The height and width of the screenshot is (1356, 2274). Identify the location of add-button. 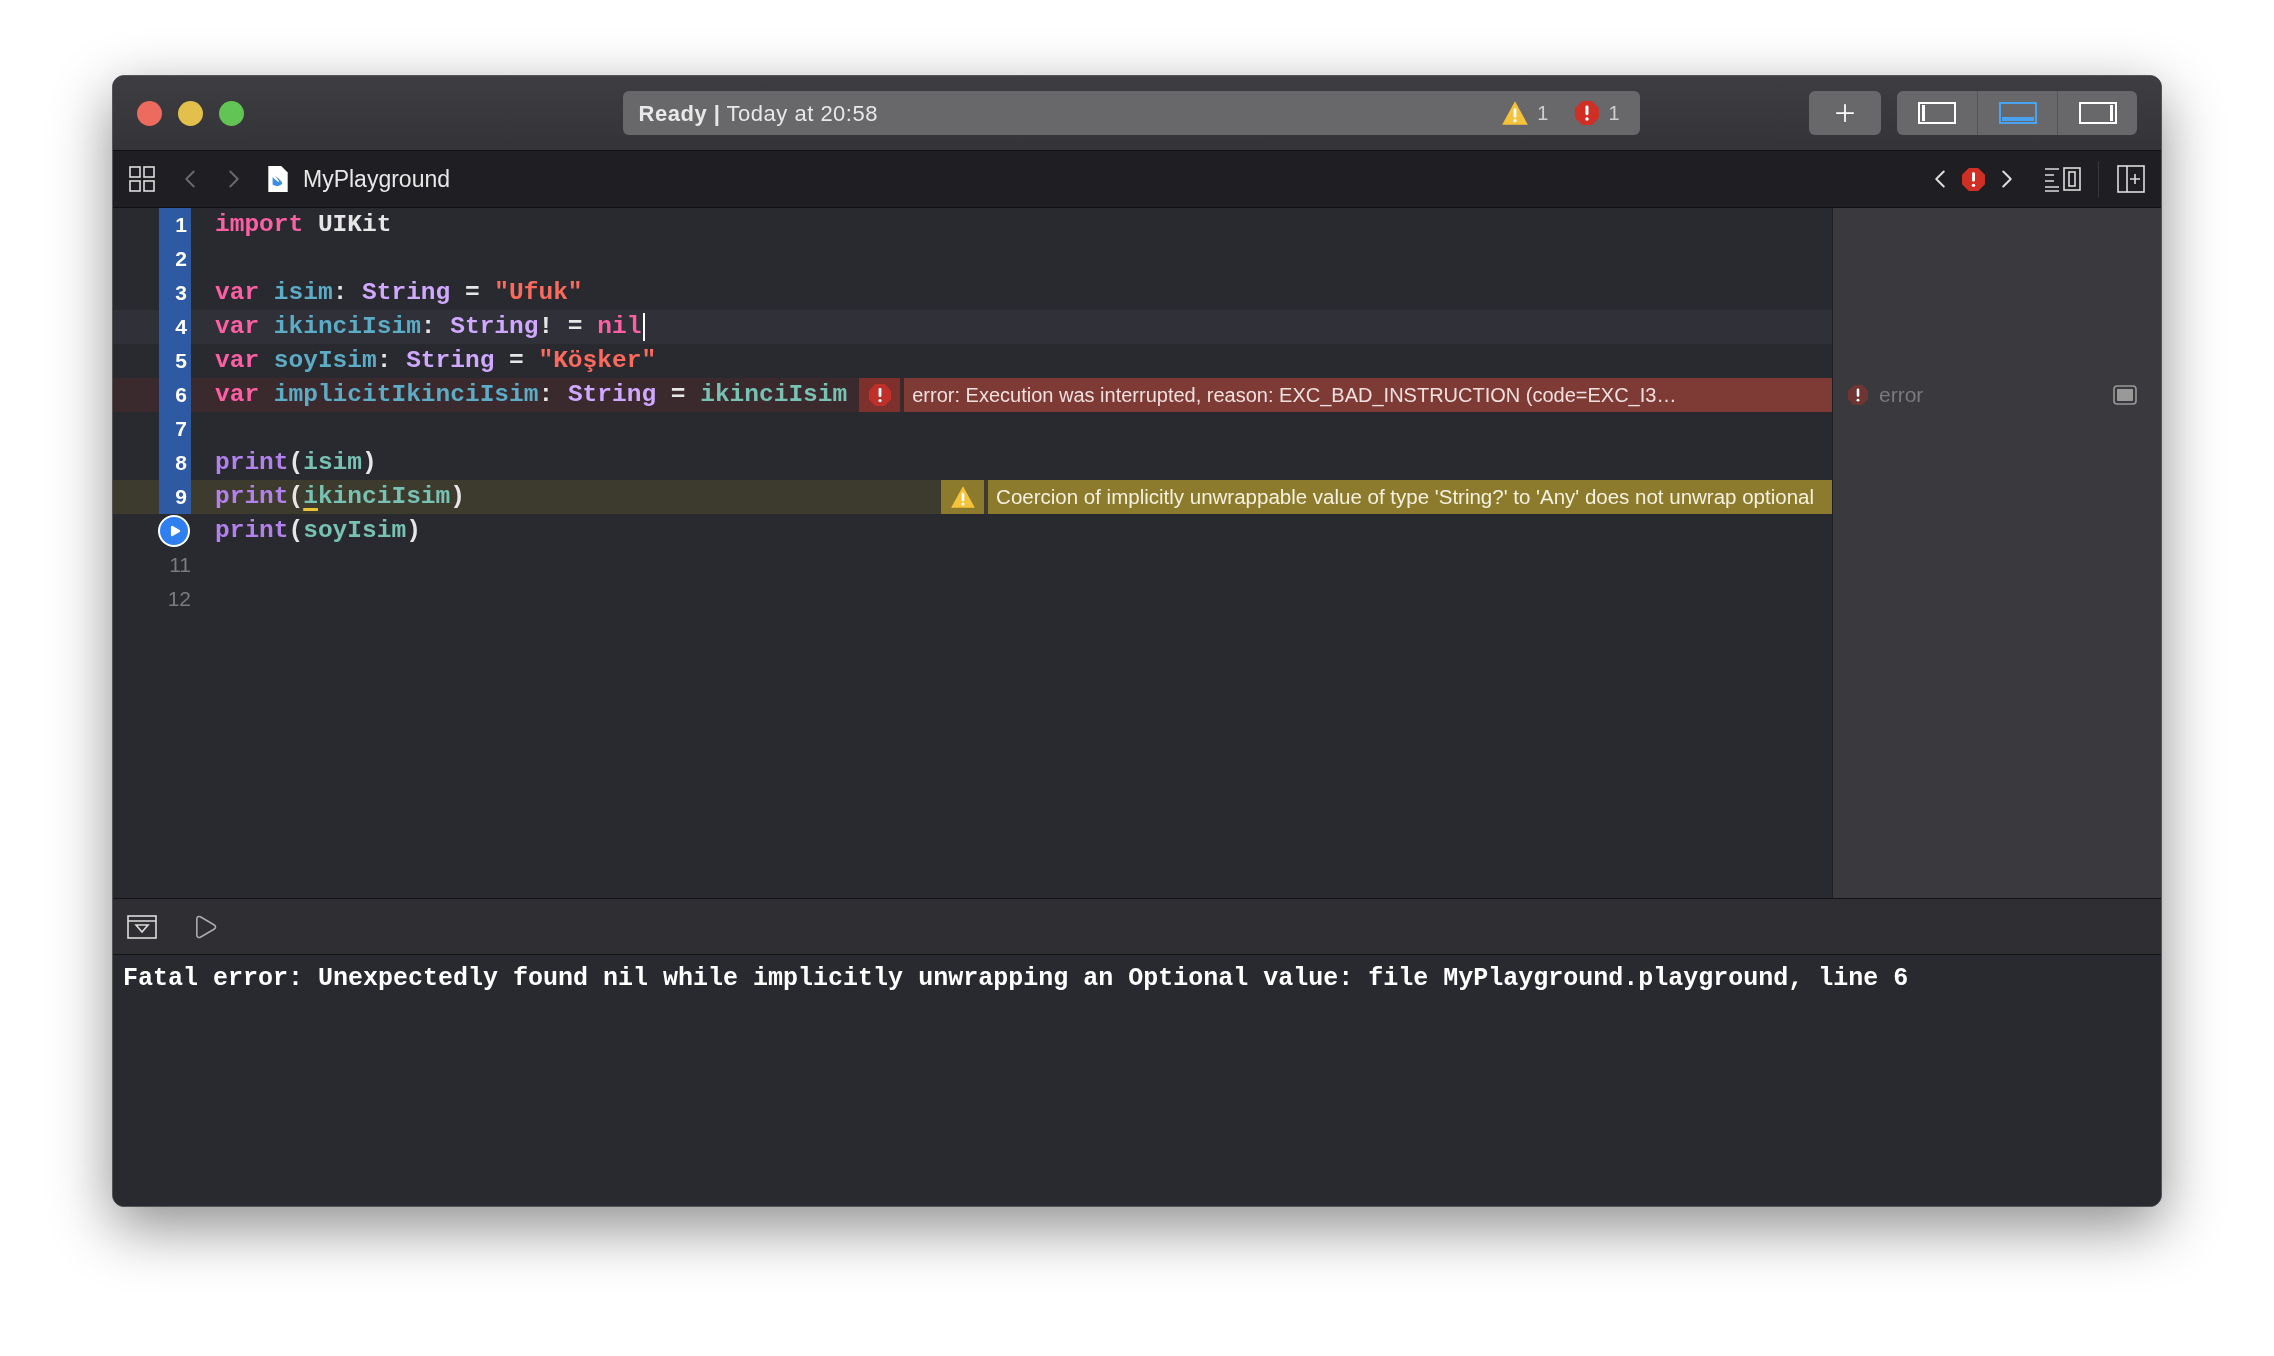
(1844, 113).